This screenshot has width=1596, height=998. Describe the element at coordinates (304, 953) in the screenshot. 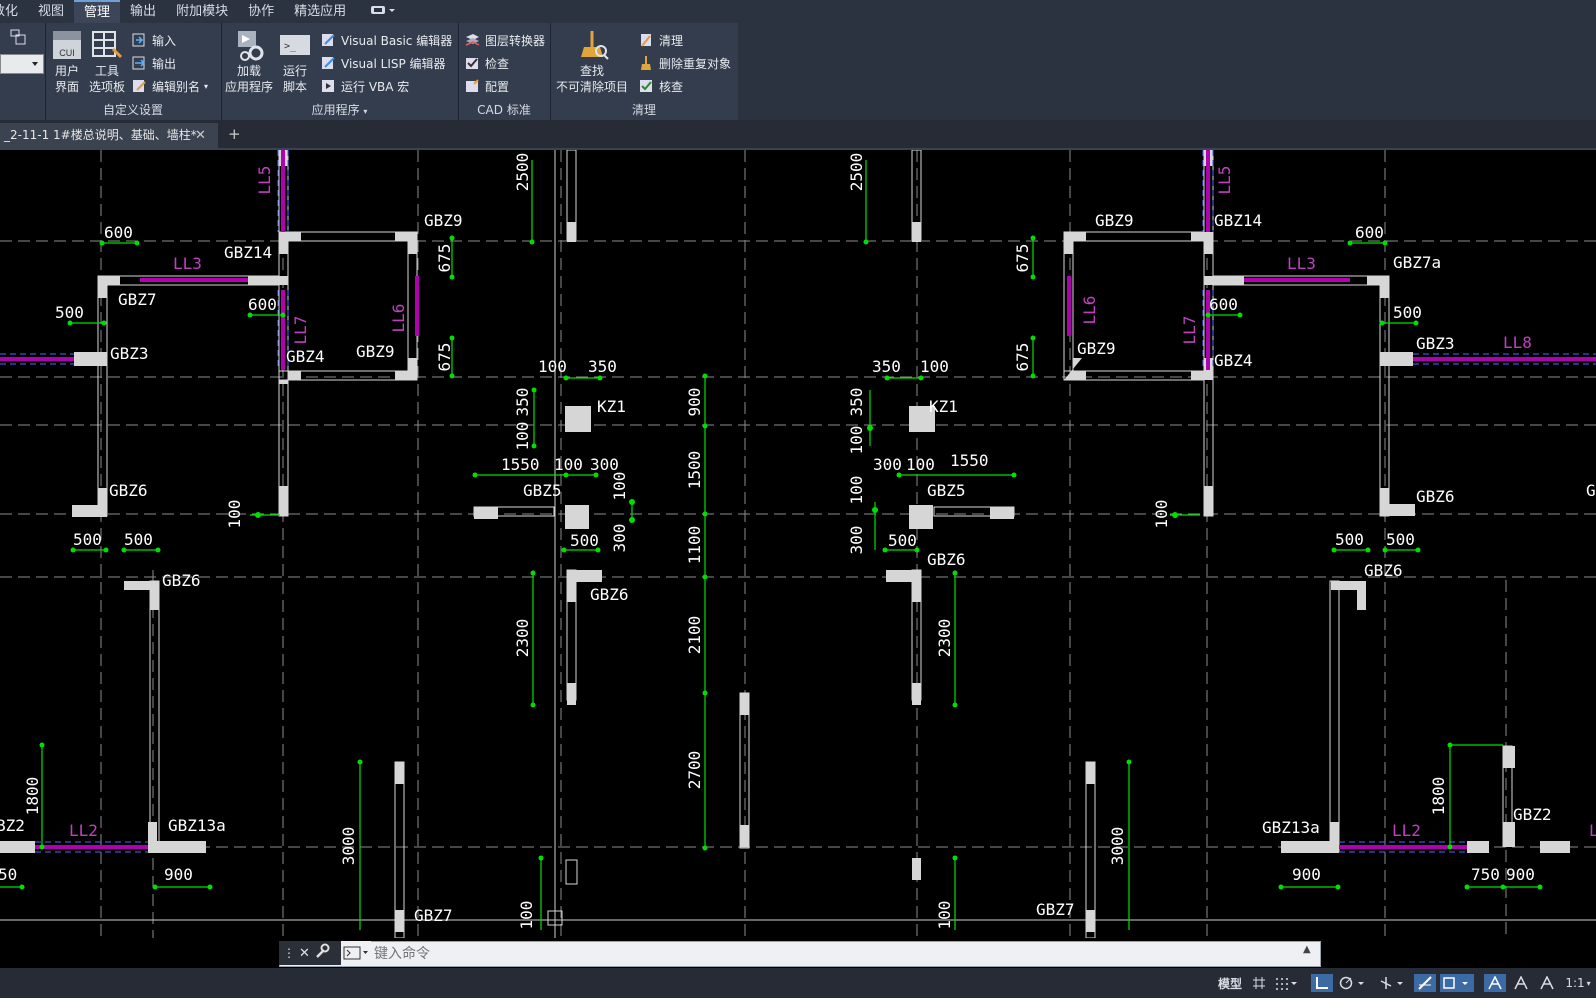

I see `close-command-line-icon: ✕` at that location.